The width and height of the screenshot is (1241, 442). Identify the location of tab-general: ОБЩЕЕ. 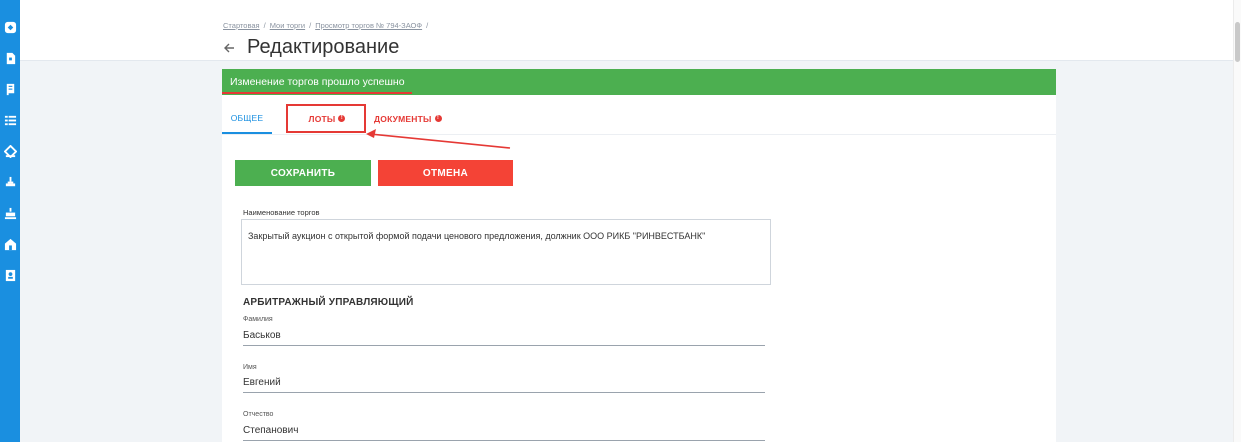
(247, 118).